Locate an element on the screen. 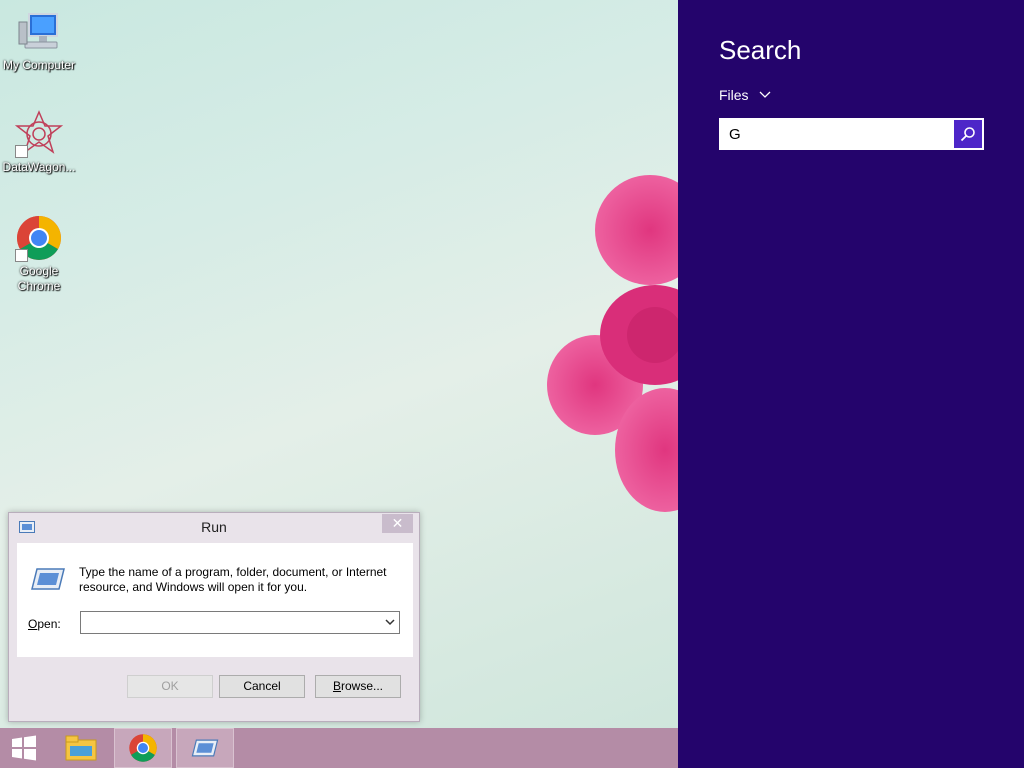 Image resolution: width=1024 pixels, height=768 pixels. search-button is located at coordinates (968, 134).